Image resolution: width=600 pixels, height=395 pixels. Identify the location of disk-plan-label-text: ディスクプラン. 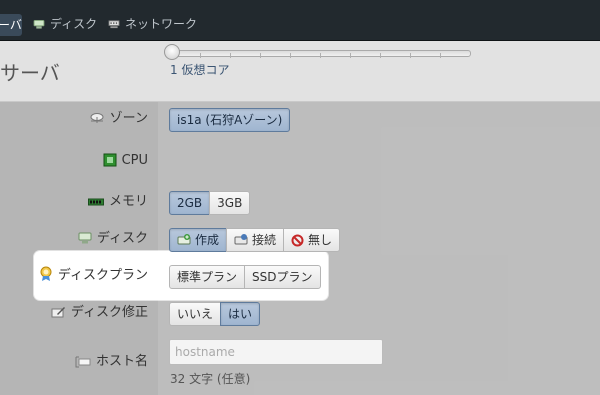
(102, 275).